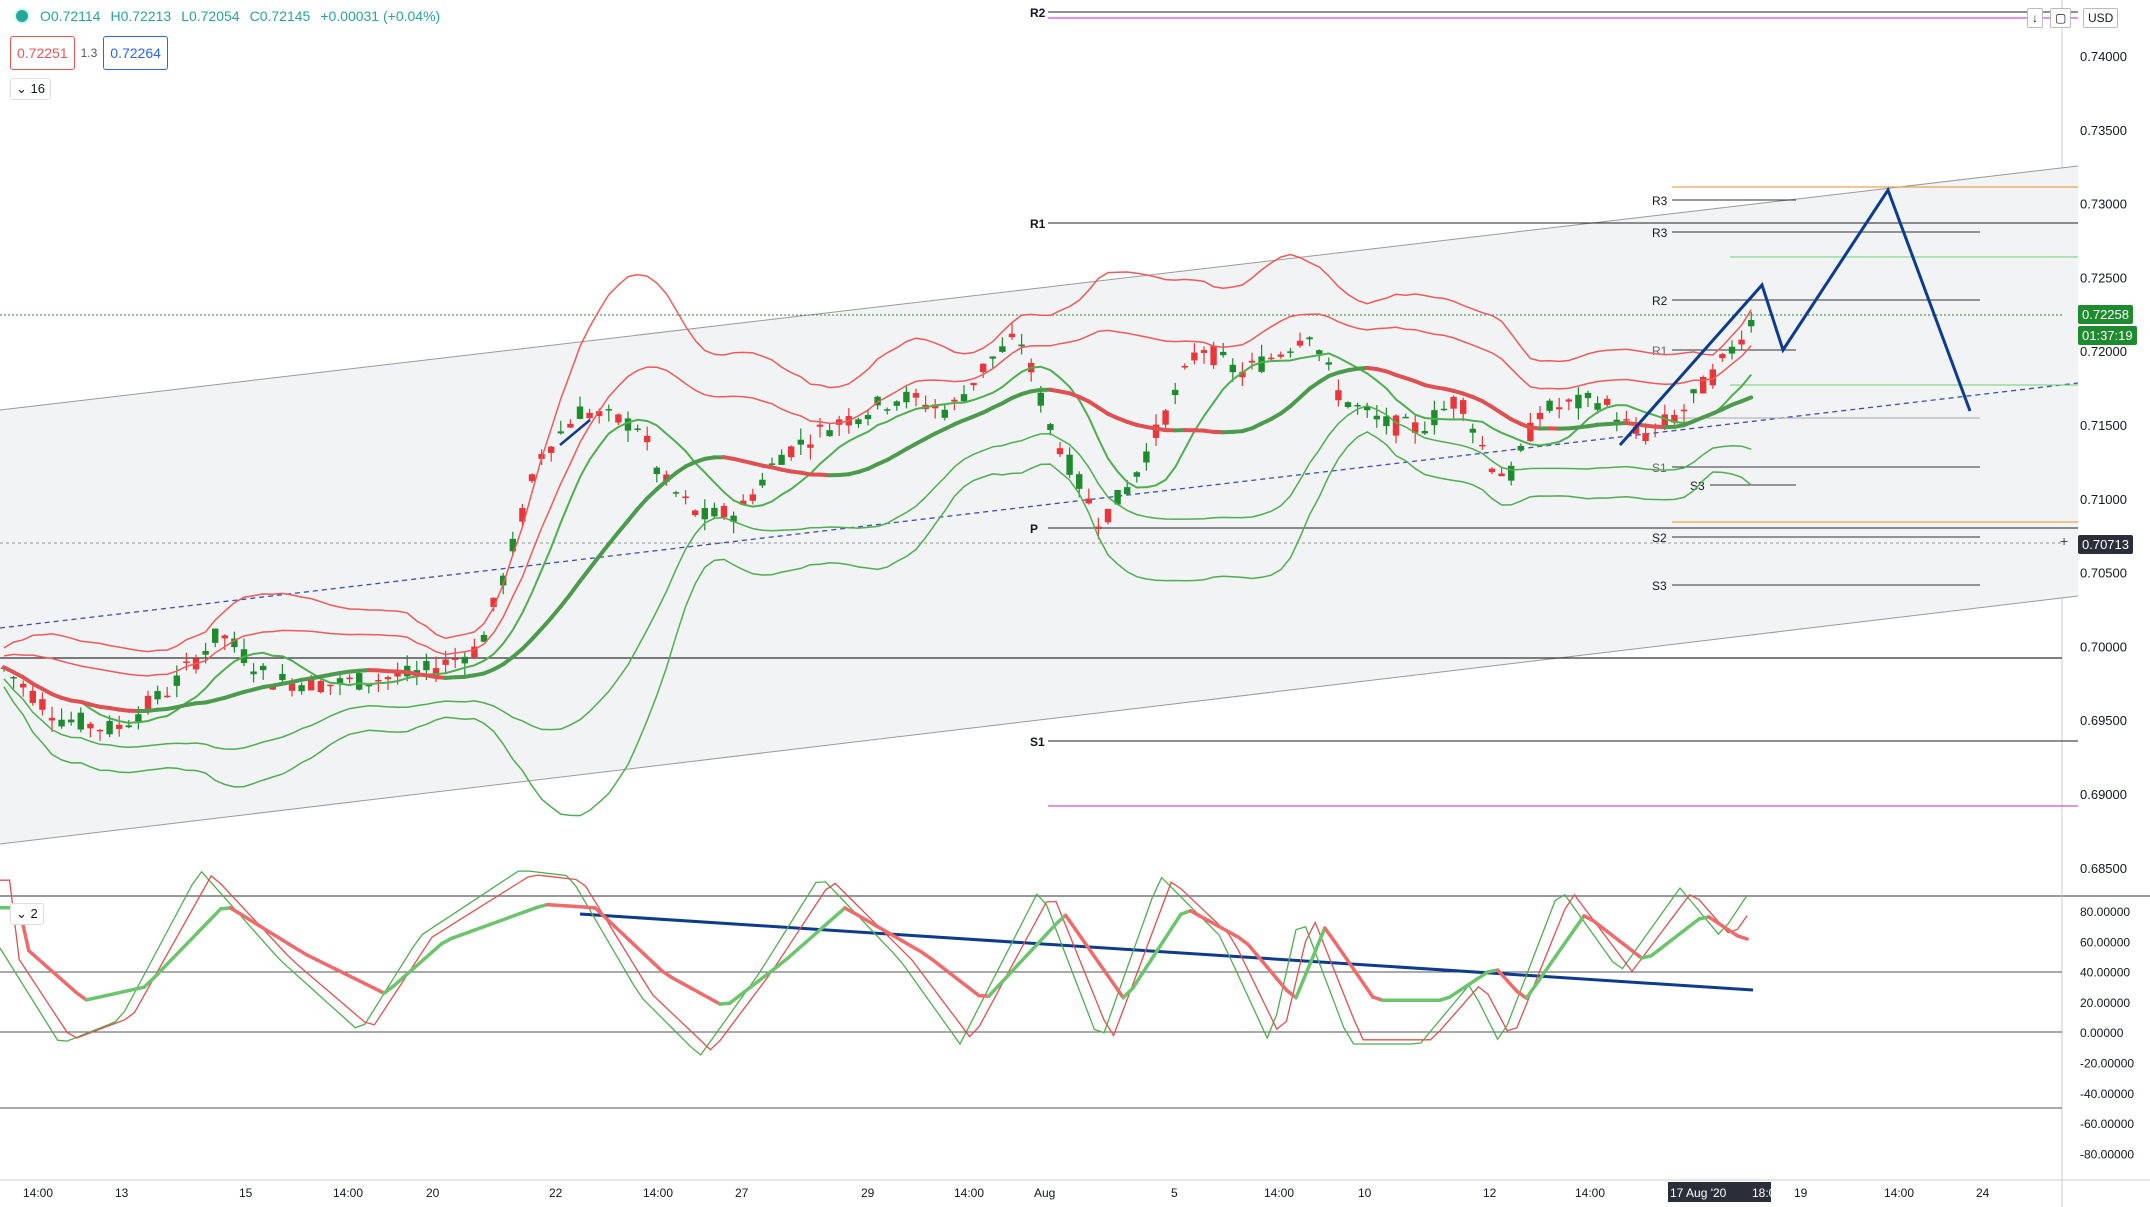  Describe the element at coordinates (874, 954) in the screenshot. I see `oscillator-smooth-line` at that location.